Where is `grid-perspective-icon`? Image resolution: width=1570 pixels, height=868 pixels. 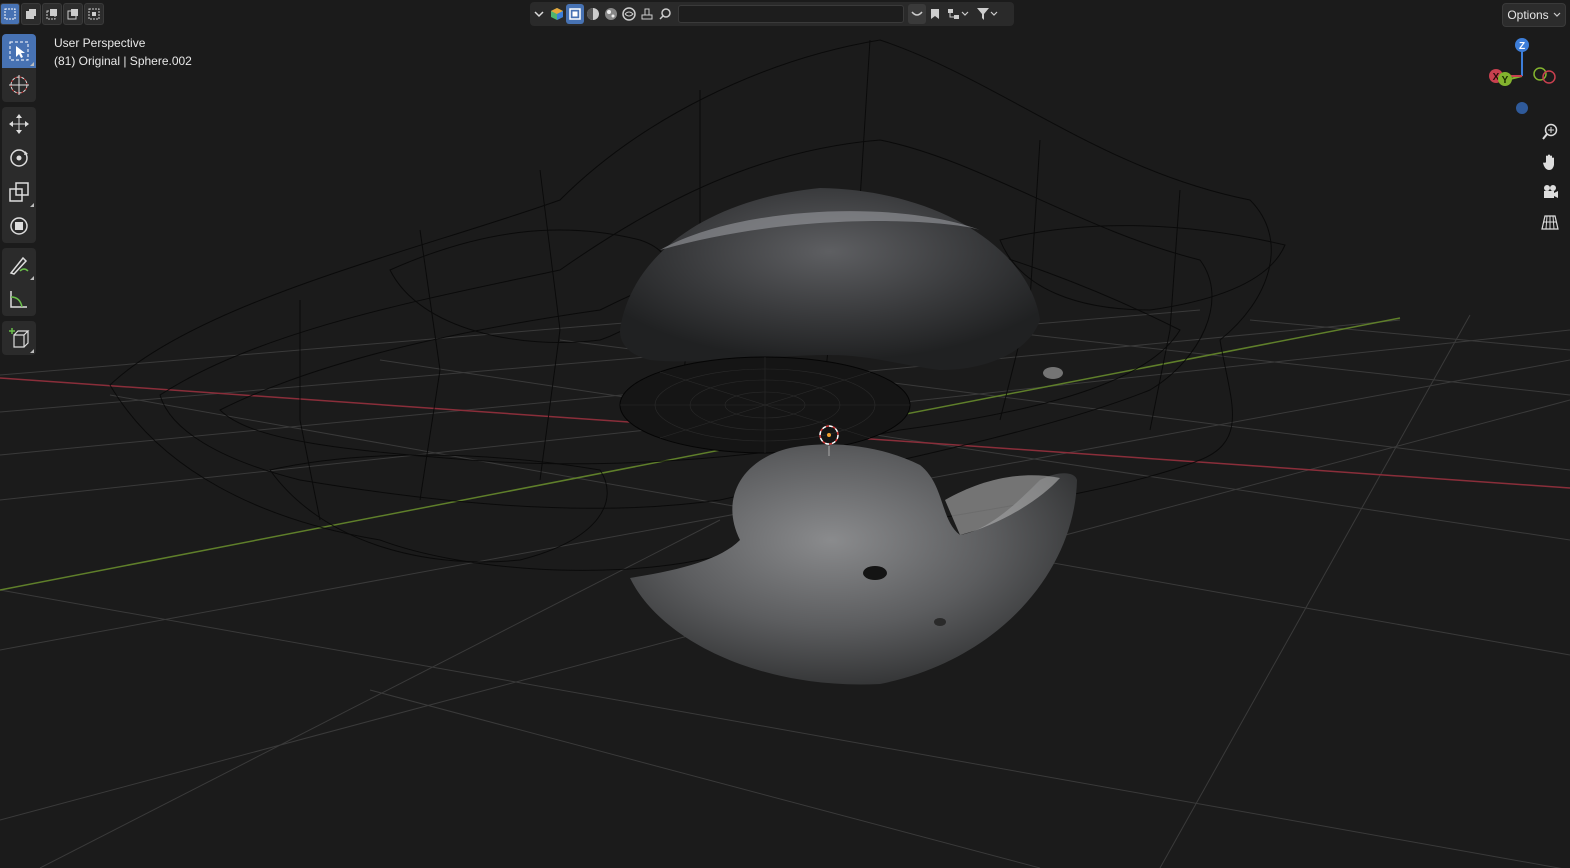 grid-perspective-icon is located at coordinates (1550, 222).